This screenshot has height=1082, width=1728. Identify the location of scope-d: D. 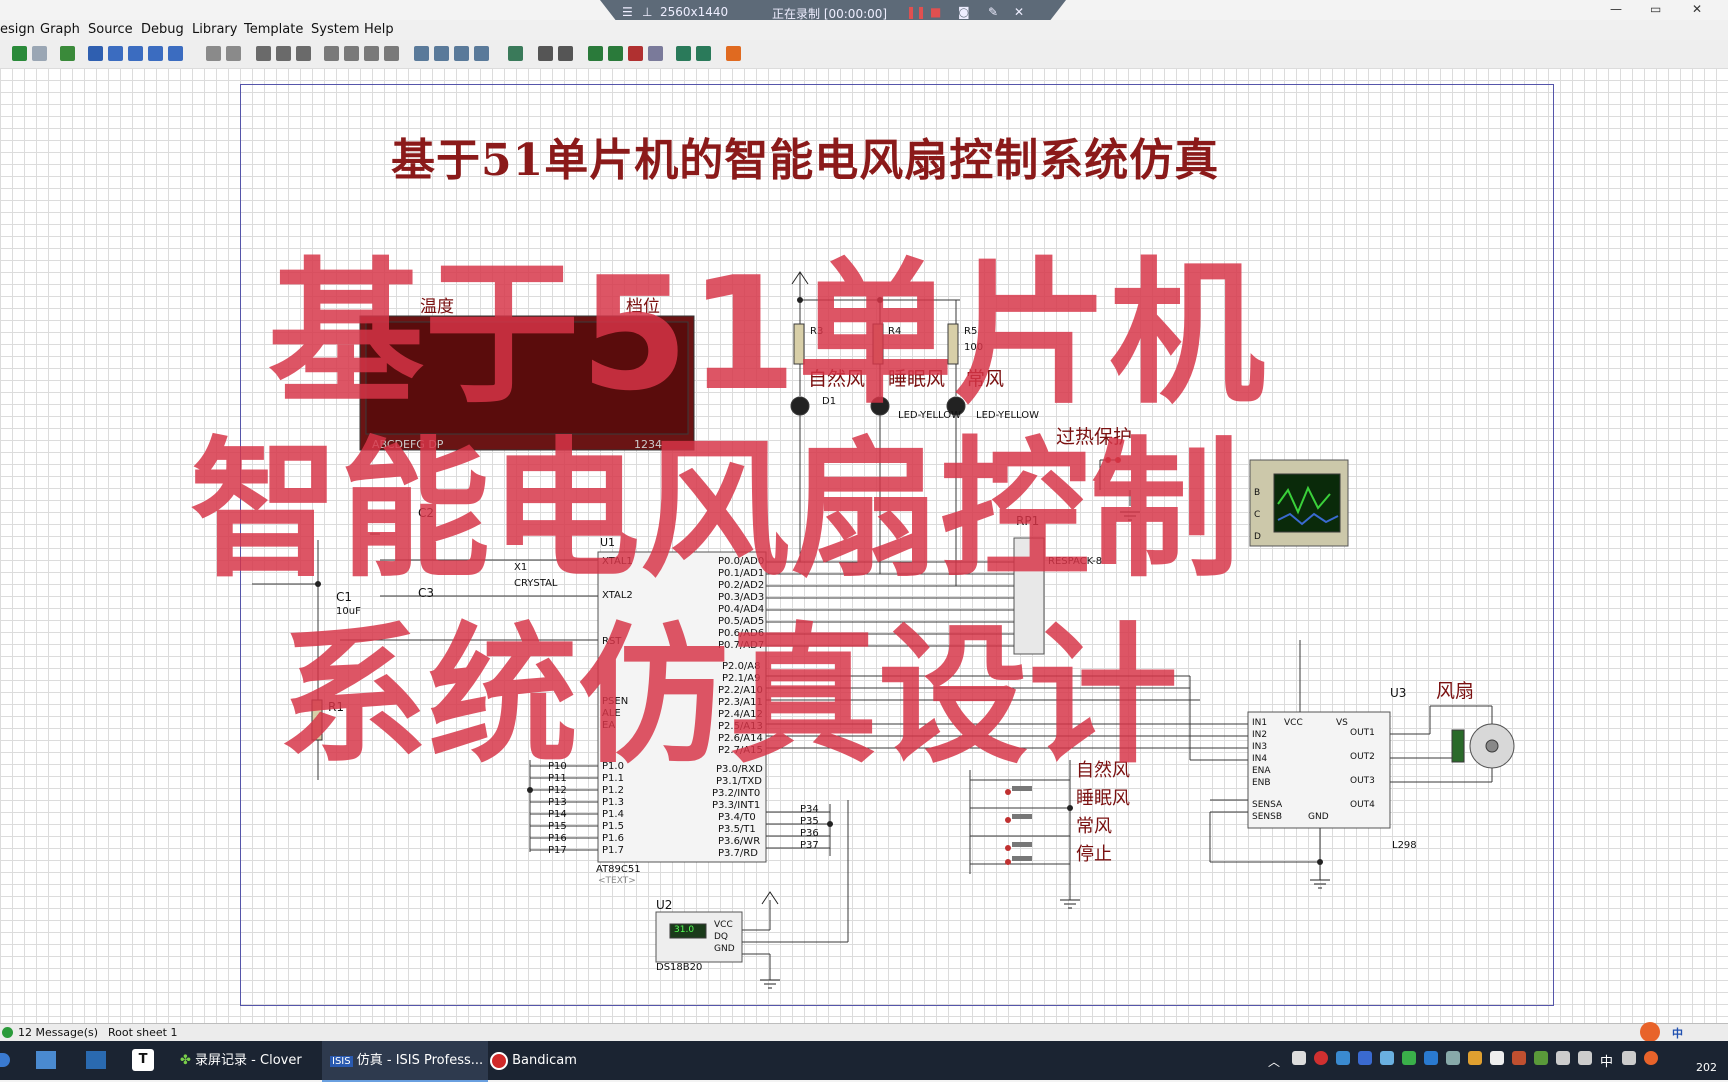
(1257, 537).